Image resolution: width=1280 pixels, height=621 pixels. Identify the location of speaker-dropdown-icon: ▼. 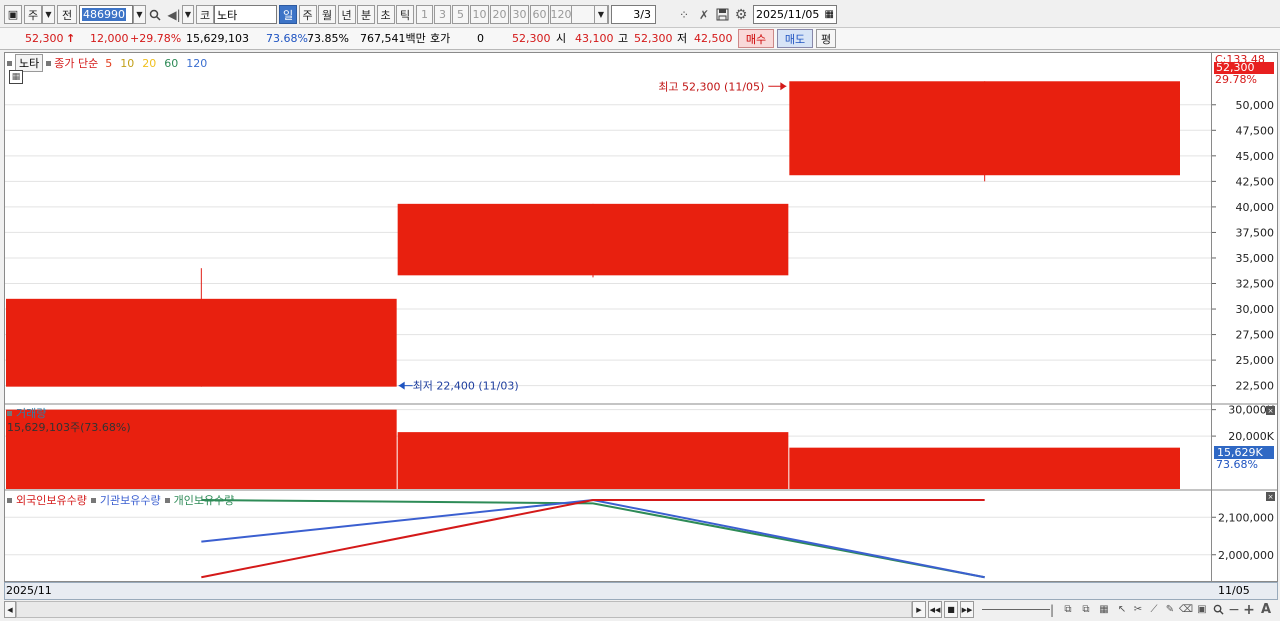
(188, 14).